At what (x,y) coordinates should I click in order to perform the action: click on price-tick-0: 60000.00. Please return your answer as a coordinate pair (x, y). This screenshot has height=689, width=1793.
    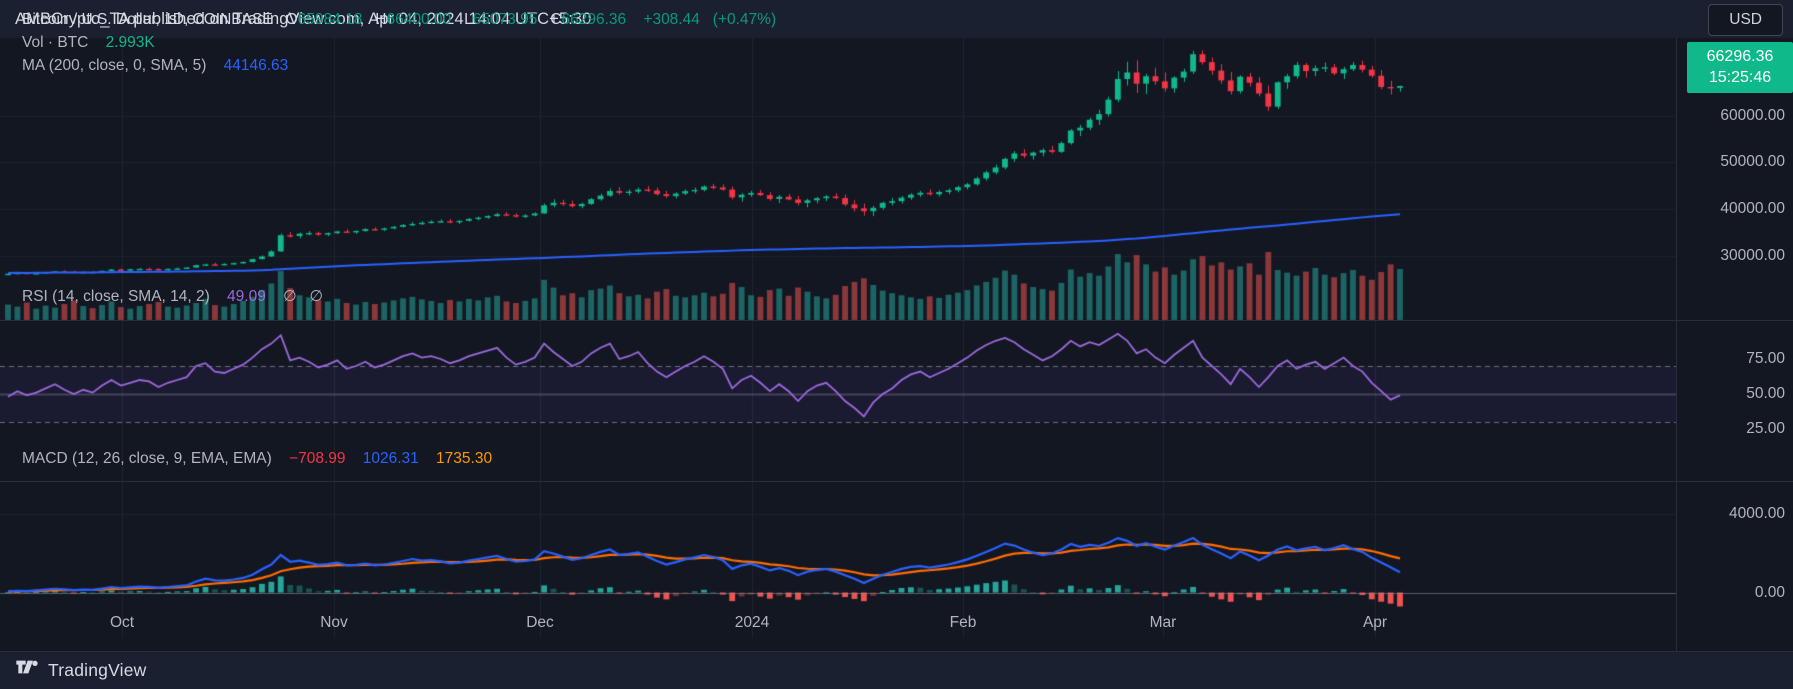
    Looking at the image, I should click on (1752, 115).